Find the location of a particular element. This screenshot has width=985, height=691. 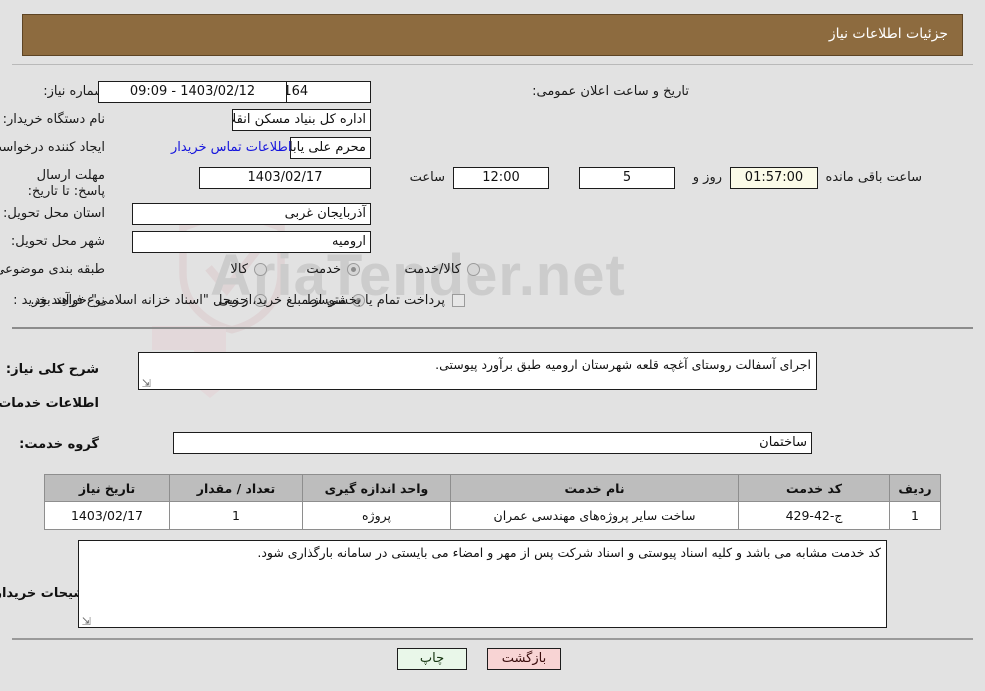

cell-quantity: 1 is located at coordinates (236, 515).